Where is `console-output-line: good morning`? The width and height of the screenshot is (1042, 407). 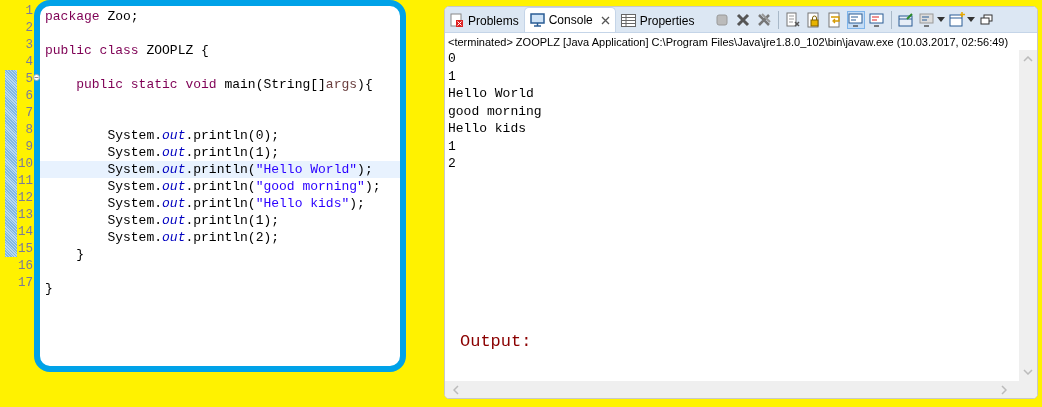 console-output-line: good morning is located at coordinates (495, 111).